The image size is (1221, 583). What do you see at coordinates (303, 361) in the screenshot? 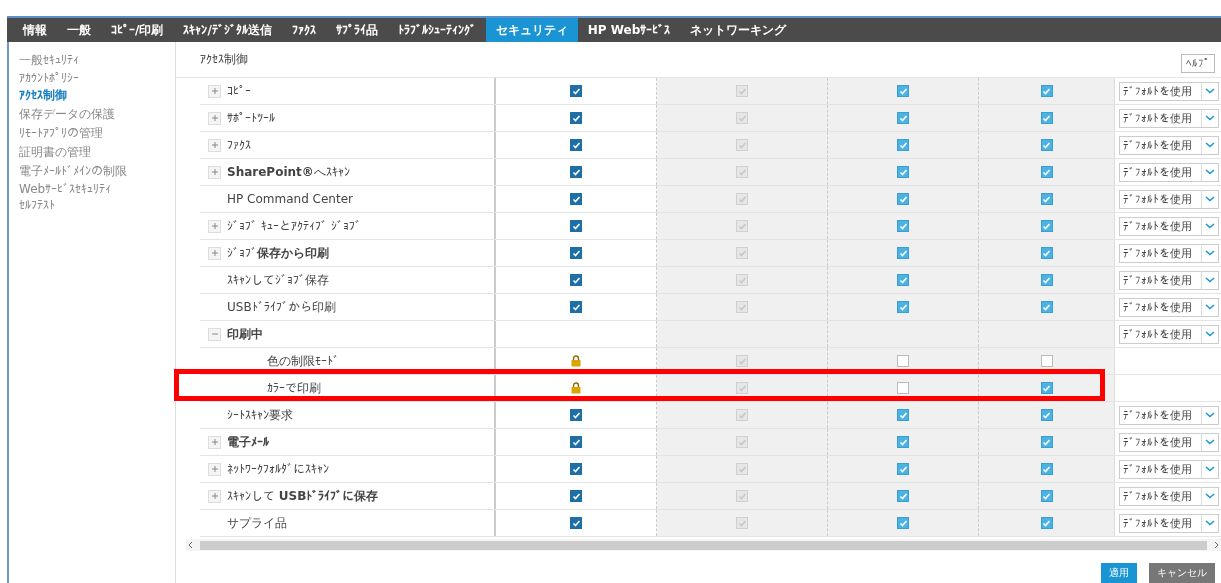
I see `row-label: 色の制限ﾓｰﾄﾞ` at bounding box center [303, 361].